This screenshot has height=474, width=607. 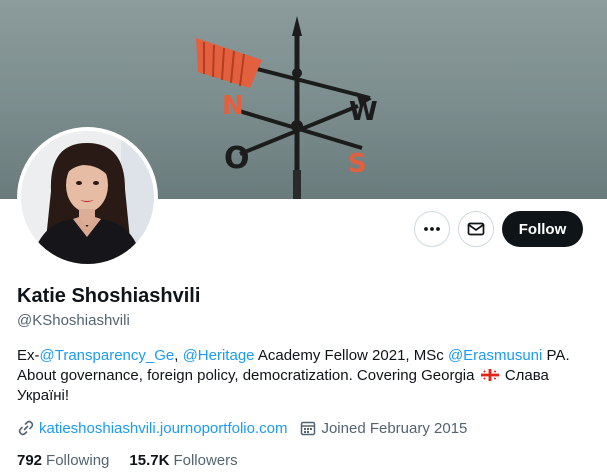 What do you see at coordinates (351, 355) in the screenshot?
I see `bio-text: Academy Fellow 2021, MSc` at bounding box center [351, 355].